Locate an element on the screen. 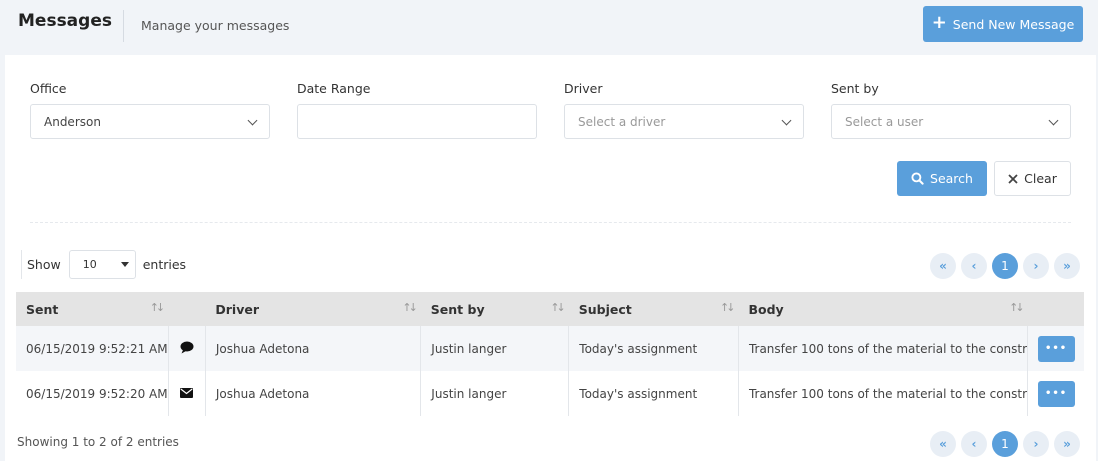 This screenshot has width=1098, height=461. envelope-icon is located at coordinates (187, 392).